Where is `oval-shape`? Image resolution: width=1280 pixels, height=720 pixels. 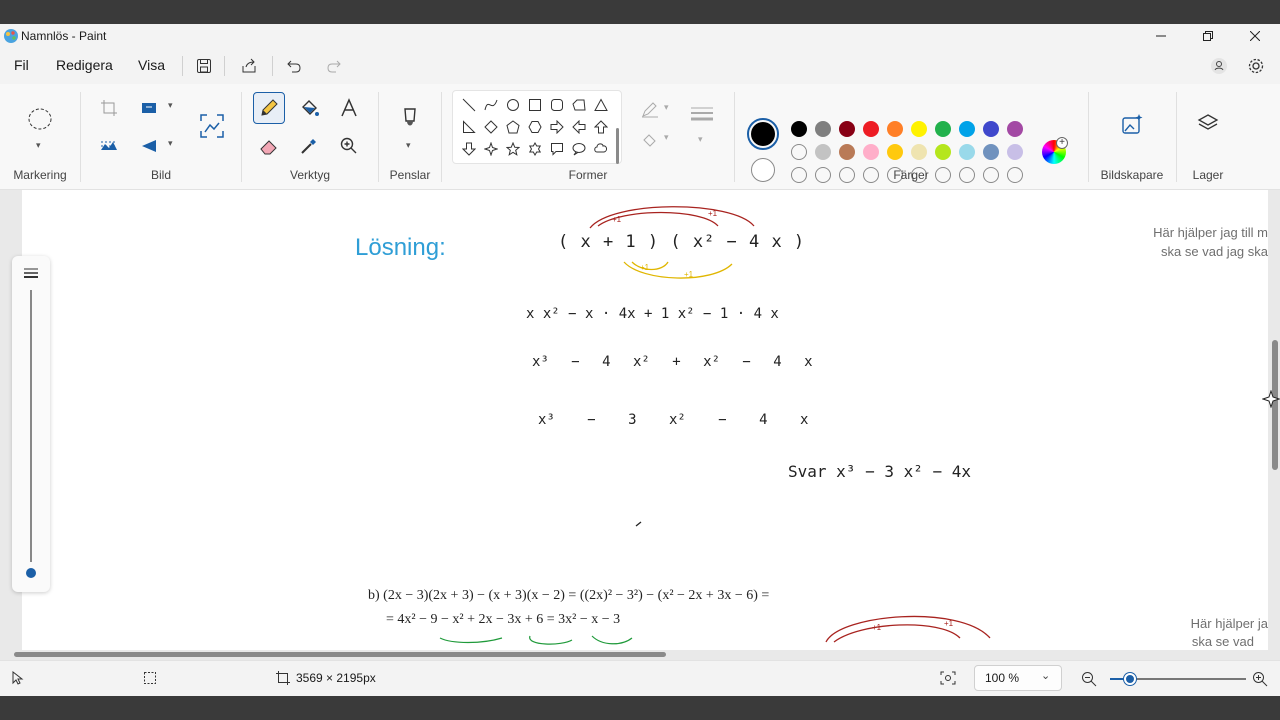
oval-shape is located at coordinates (513, 105).